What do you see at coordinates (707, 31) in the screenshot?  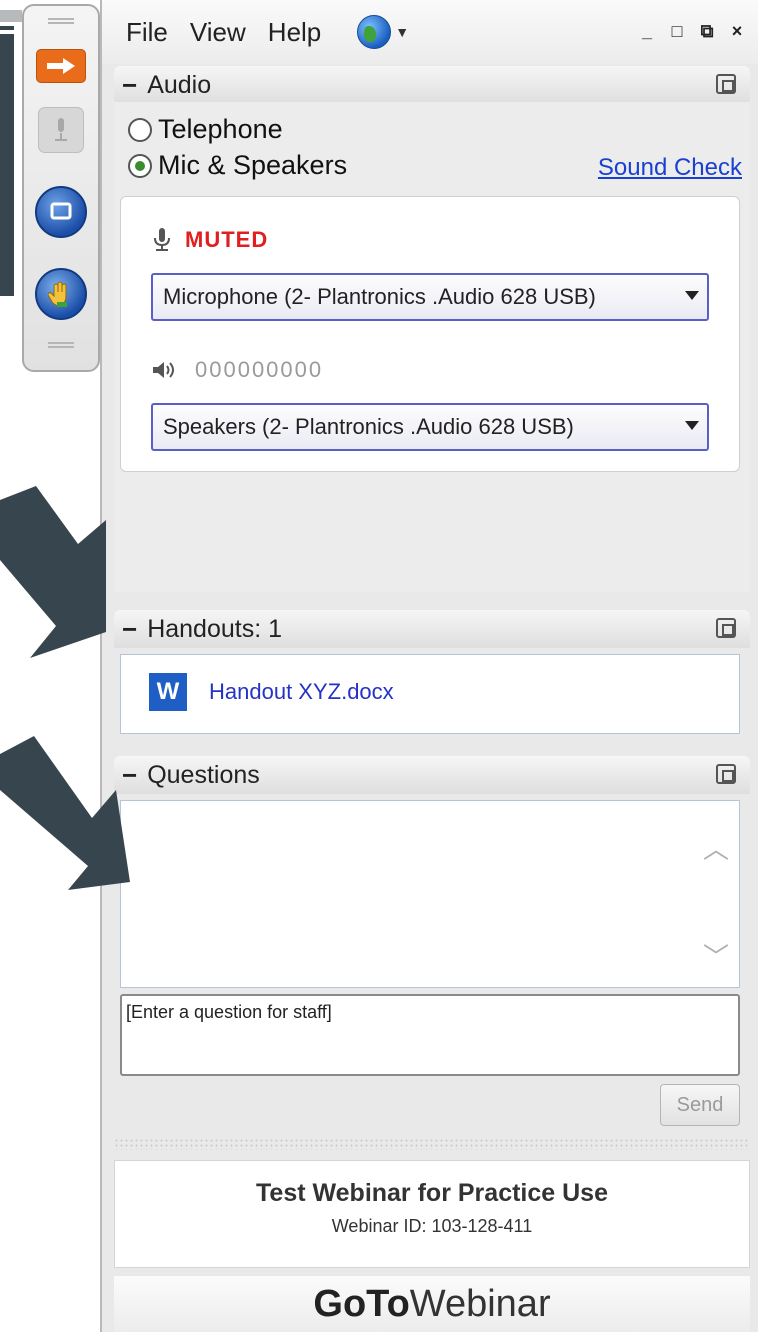 I see `restore-button: ⧉` at bounding box center [707, 31].